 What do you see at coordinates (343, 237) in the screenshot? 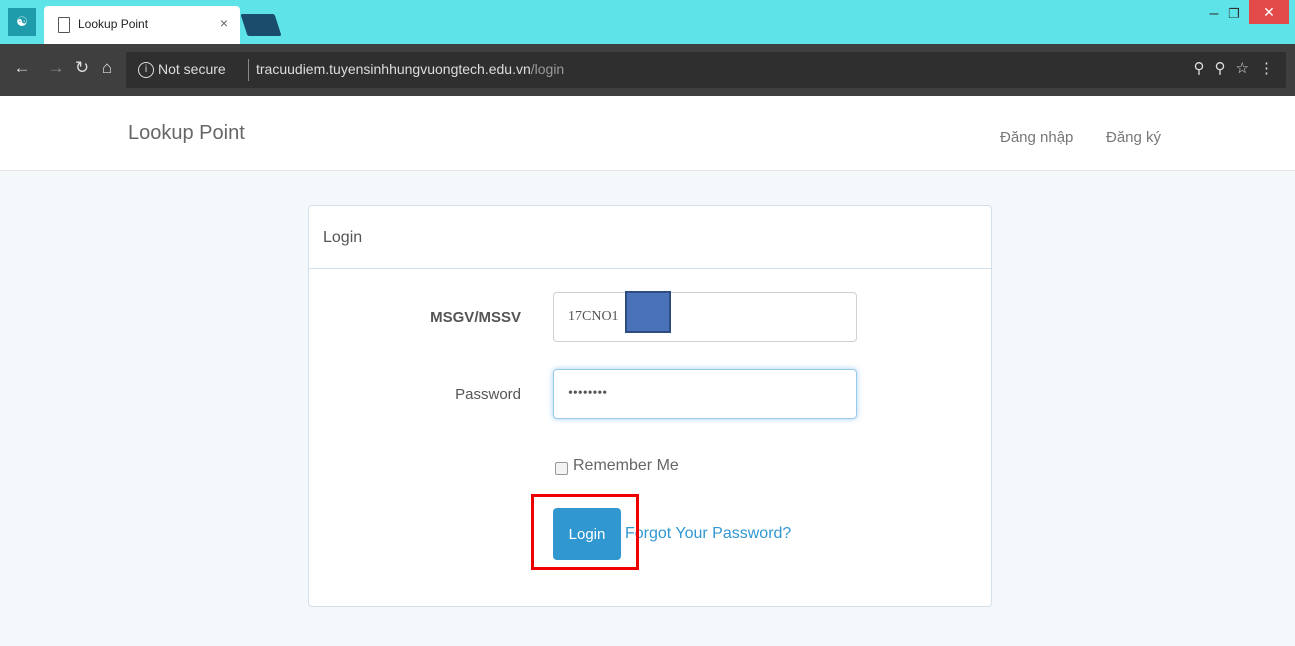
I see `card-title: Login` at bounding box center [343, 237].